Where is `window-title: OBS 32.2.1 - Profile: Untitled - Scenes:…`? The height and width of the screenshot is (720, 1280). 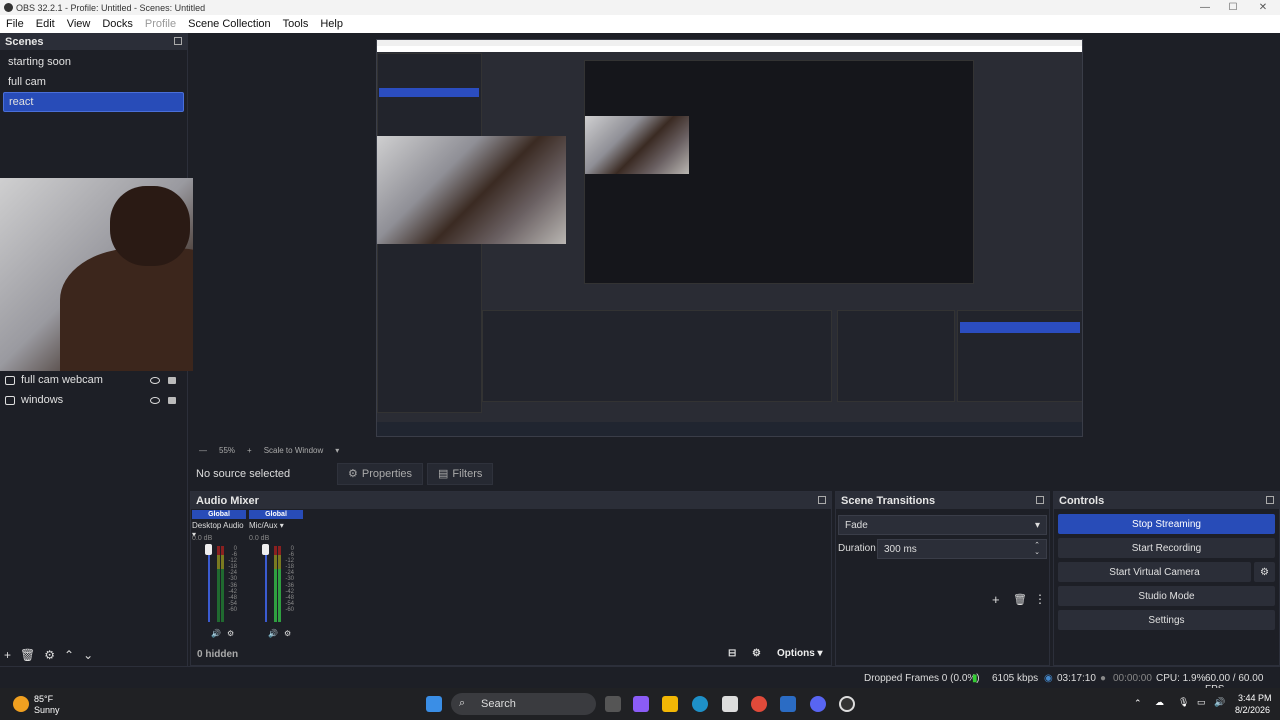 window-title: OBS 32.2.1 - Profile: Untitled - Scenes:… is located at coordinates (111, 7).